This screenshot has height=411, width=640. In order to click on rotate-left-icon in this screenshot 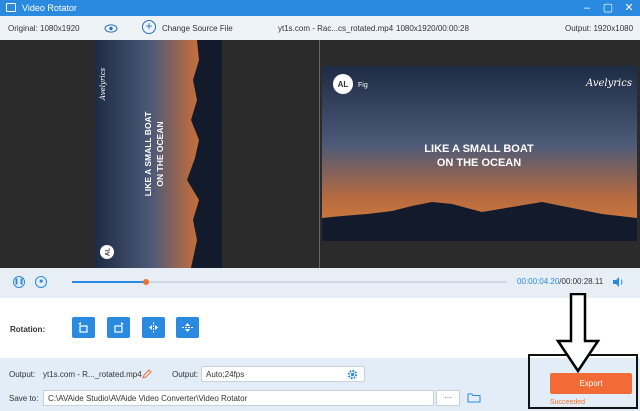, I will do `click(83, 327)`.